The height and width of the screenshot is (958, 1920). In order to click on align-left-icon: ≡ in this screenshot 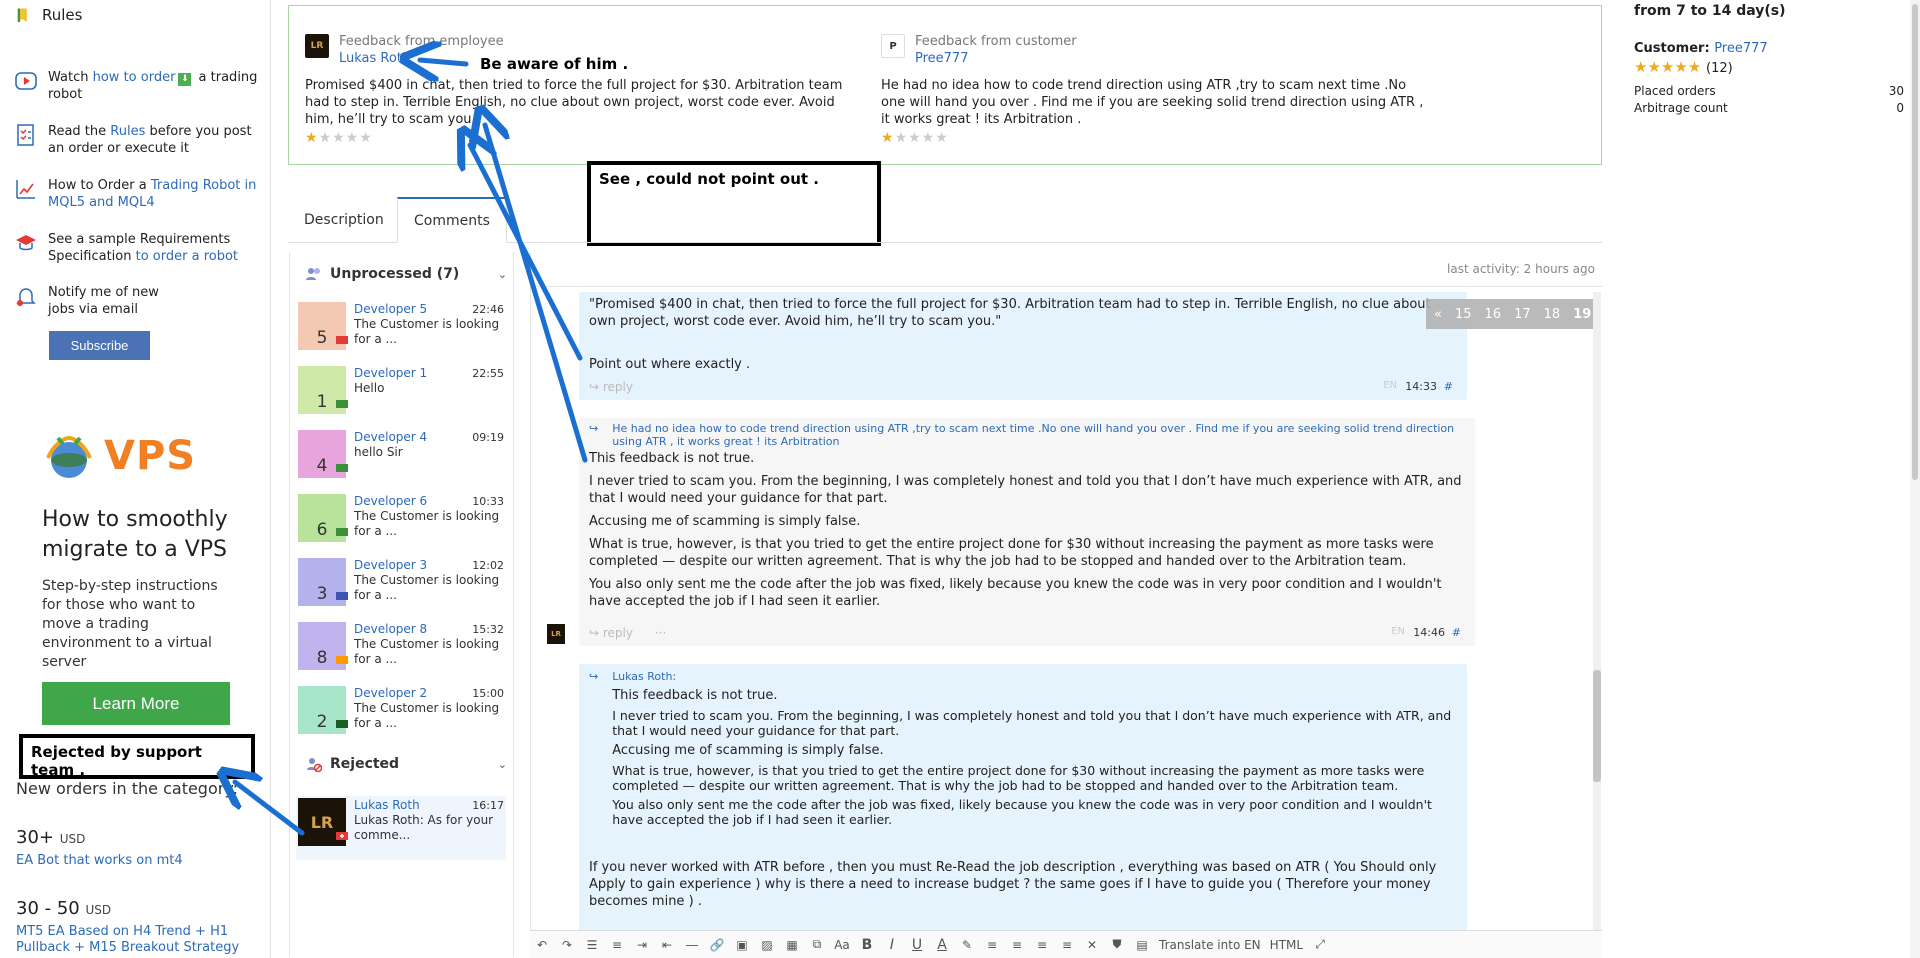, I will do `click(992, 945)`.